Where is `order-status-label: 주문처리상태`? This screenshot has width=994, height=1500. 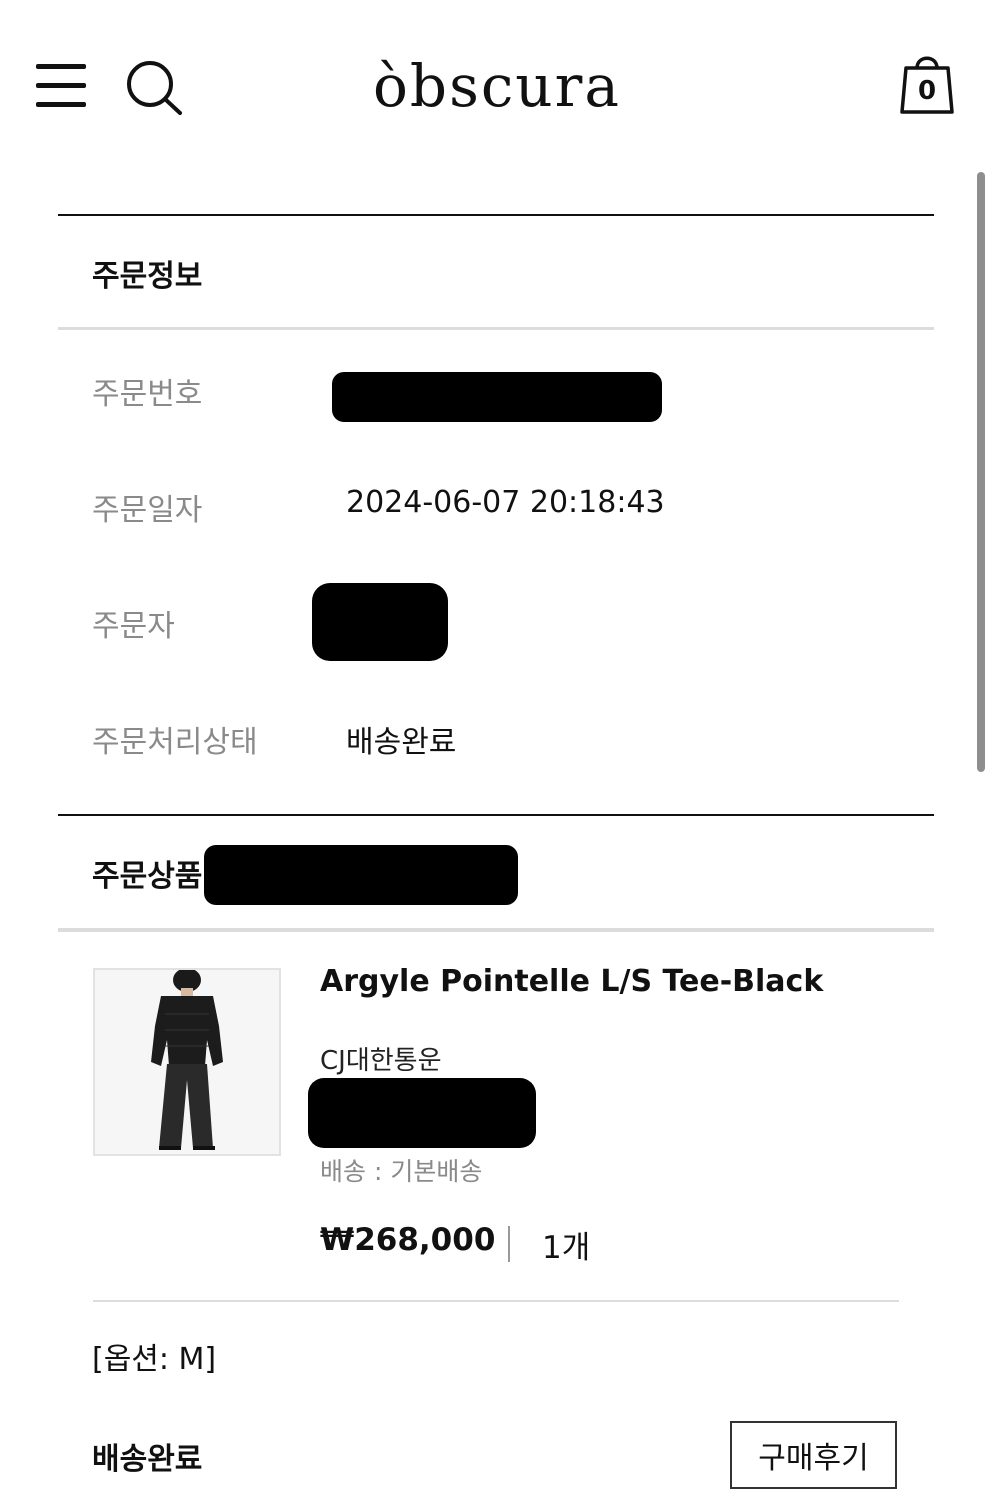 order-status-label: 주문처리상태 is located at coordinates (175, 742).